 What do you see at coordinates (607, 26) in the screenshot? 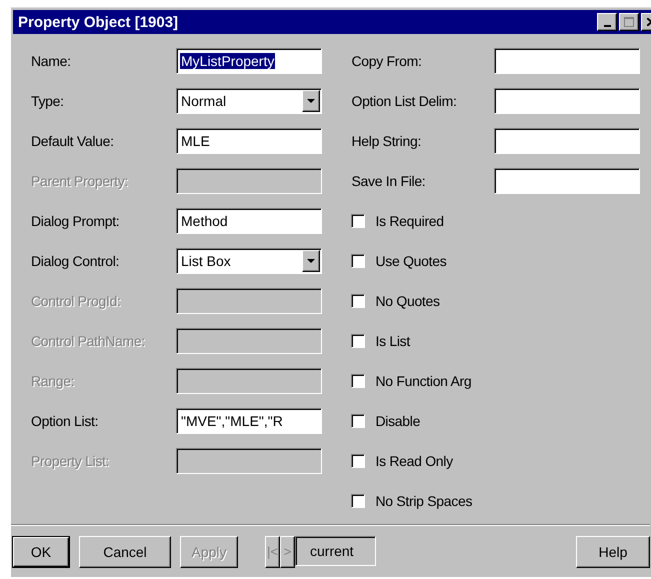
I see `minimize-icon` at bounding box center [607, 26].